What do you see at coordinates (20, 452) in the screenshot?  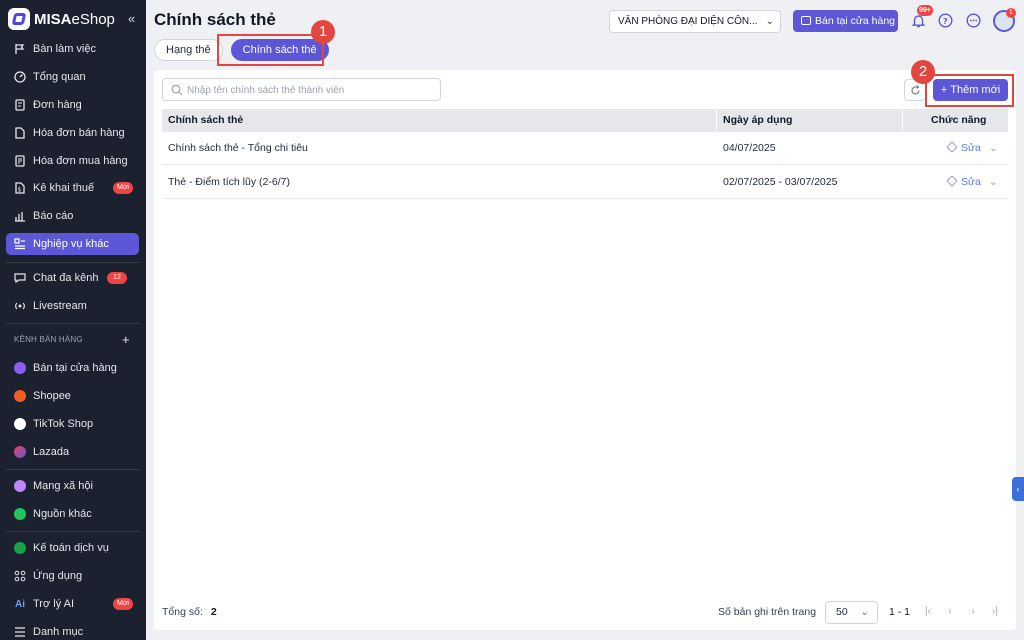 I see `lazada-icon` at bounding box center [20, 452].